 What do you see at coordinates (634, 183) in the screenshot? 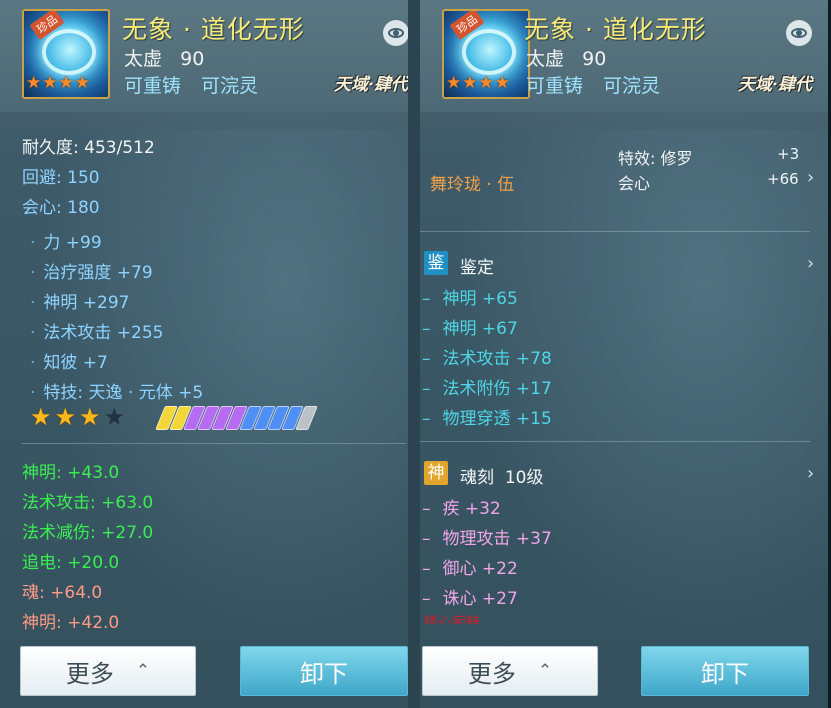
I see `effect-label: 会心` at bounding box center [634, 183].